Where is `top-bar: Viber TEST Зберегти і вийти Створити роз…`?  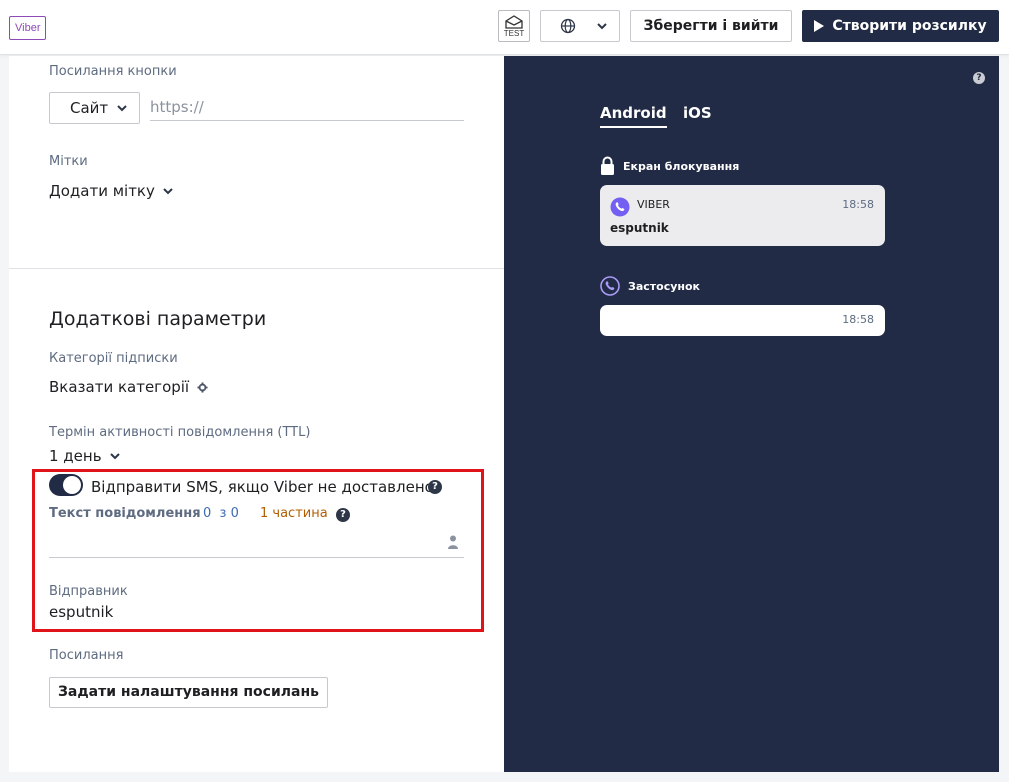
top-bar: Viber TEST Зберегти і вийти Створити роз… is located at coordinates (504, 27).